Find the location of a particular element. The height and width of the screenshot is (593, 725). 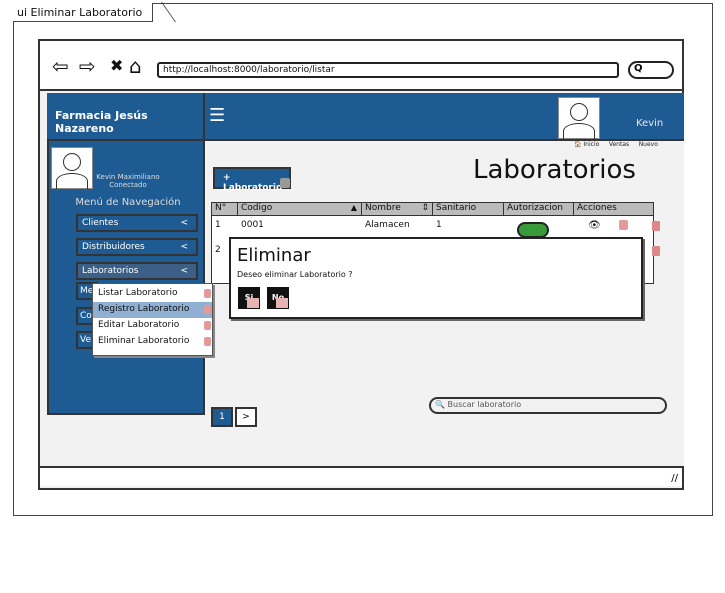

modal-title: Eliminar is located at coordinates (274, 255).